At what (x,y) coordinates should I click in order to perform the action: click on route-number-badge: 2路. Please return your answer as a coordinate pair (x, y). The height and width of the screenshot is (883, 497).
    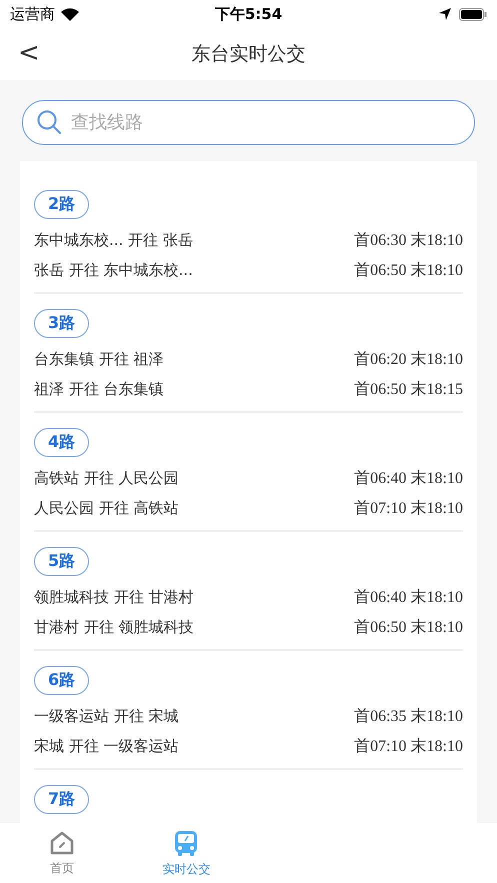
    Looking at the image, I should click on (62, 204).